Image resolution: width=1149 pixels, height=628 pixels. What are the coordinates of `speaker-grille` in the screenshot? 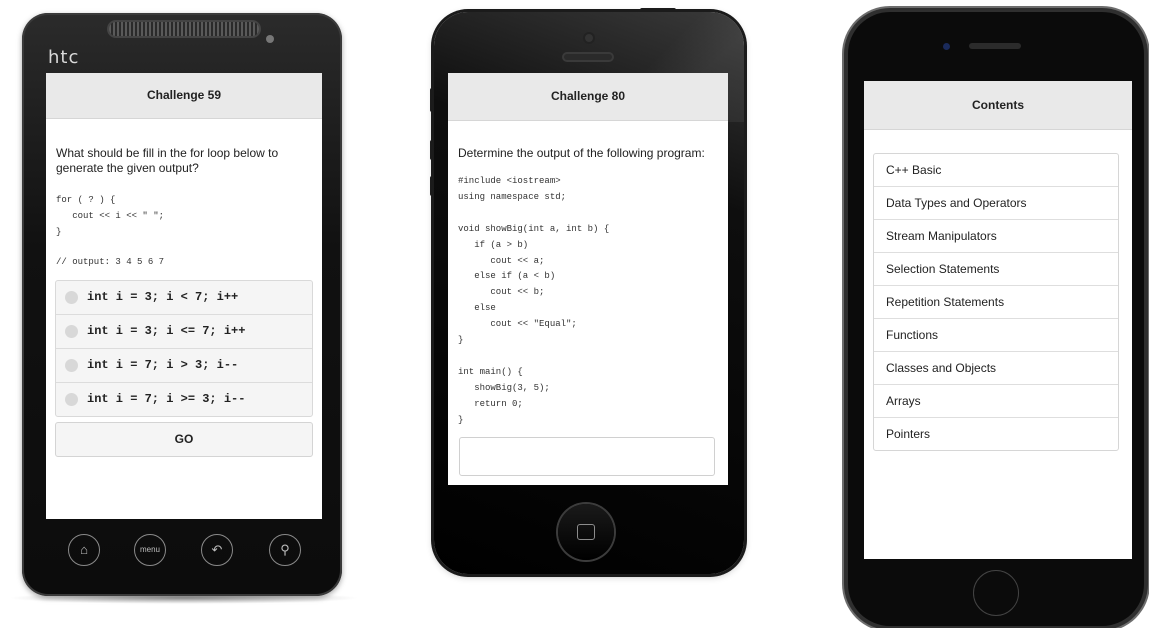 It's located at (184, 29).